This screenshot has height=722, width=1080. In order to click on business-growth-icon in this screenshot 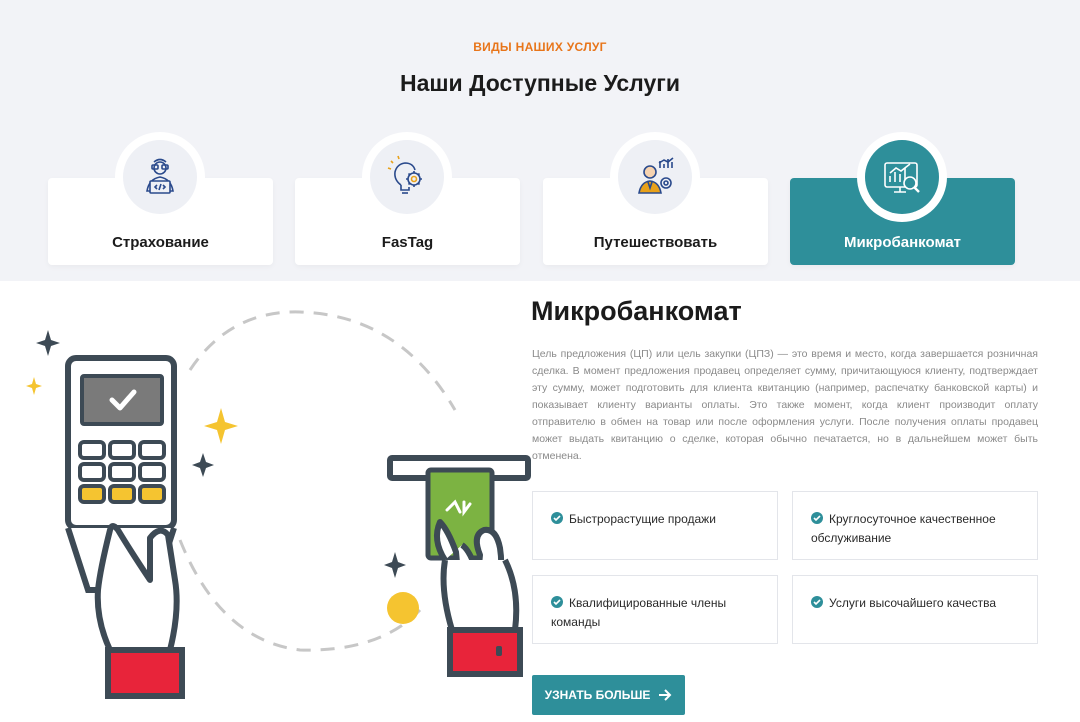, I will do `click(656, 175)`.